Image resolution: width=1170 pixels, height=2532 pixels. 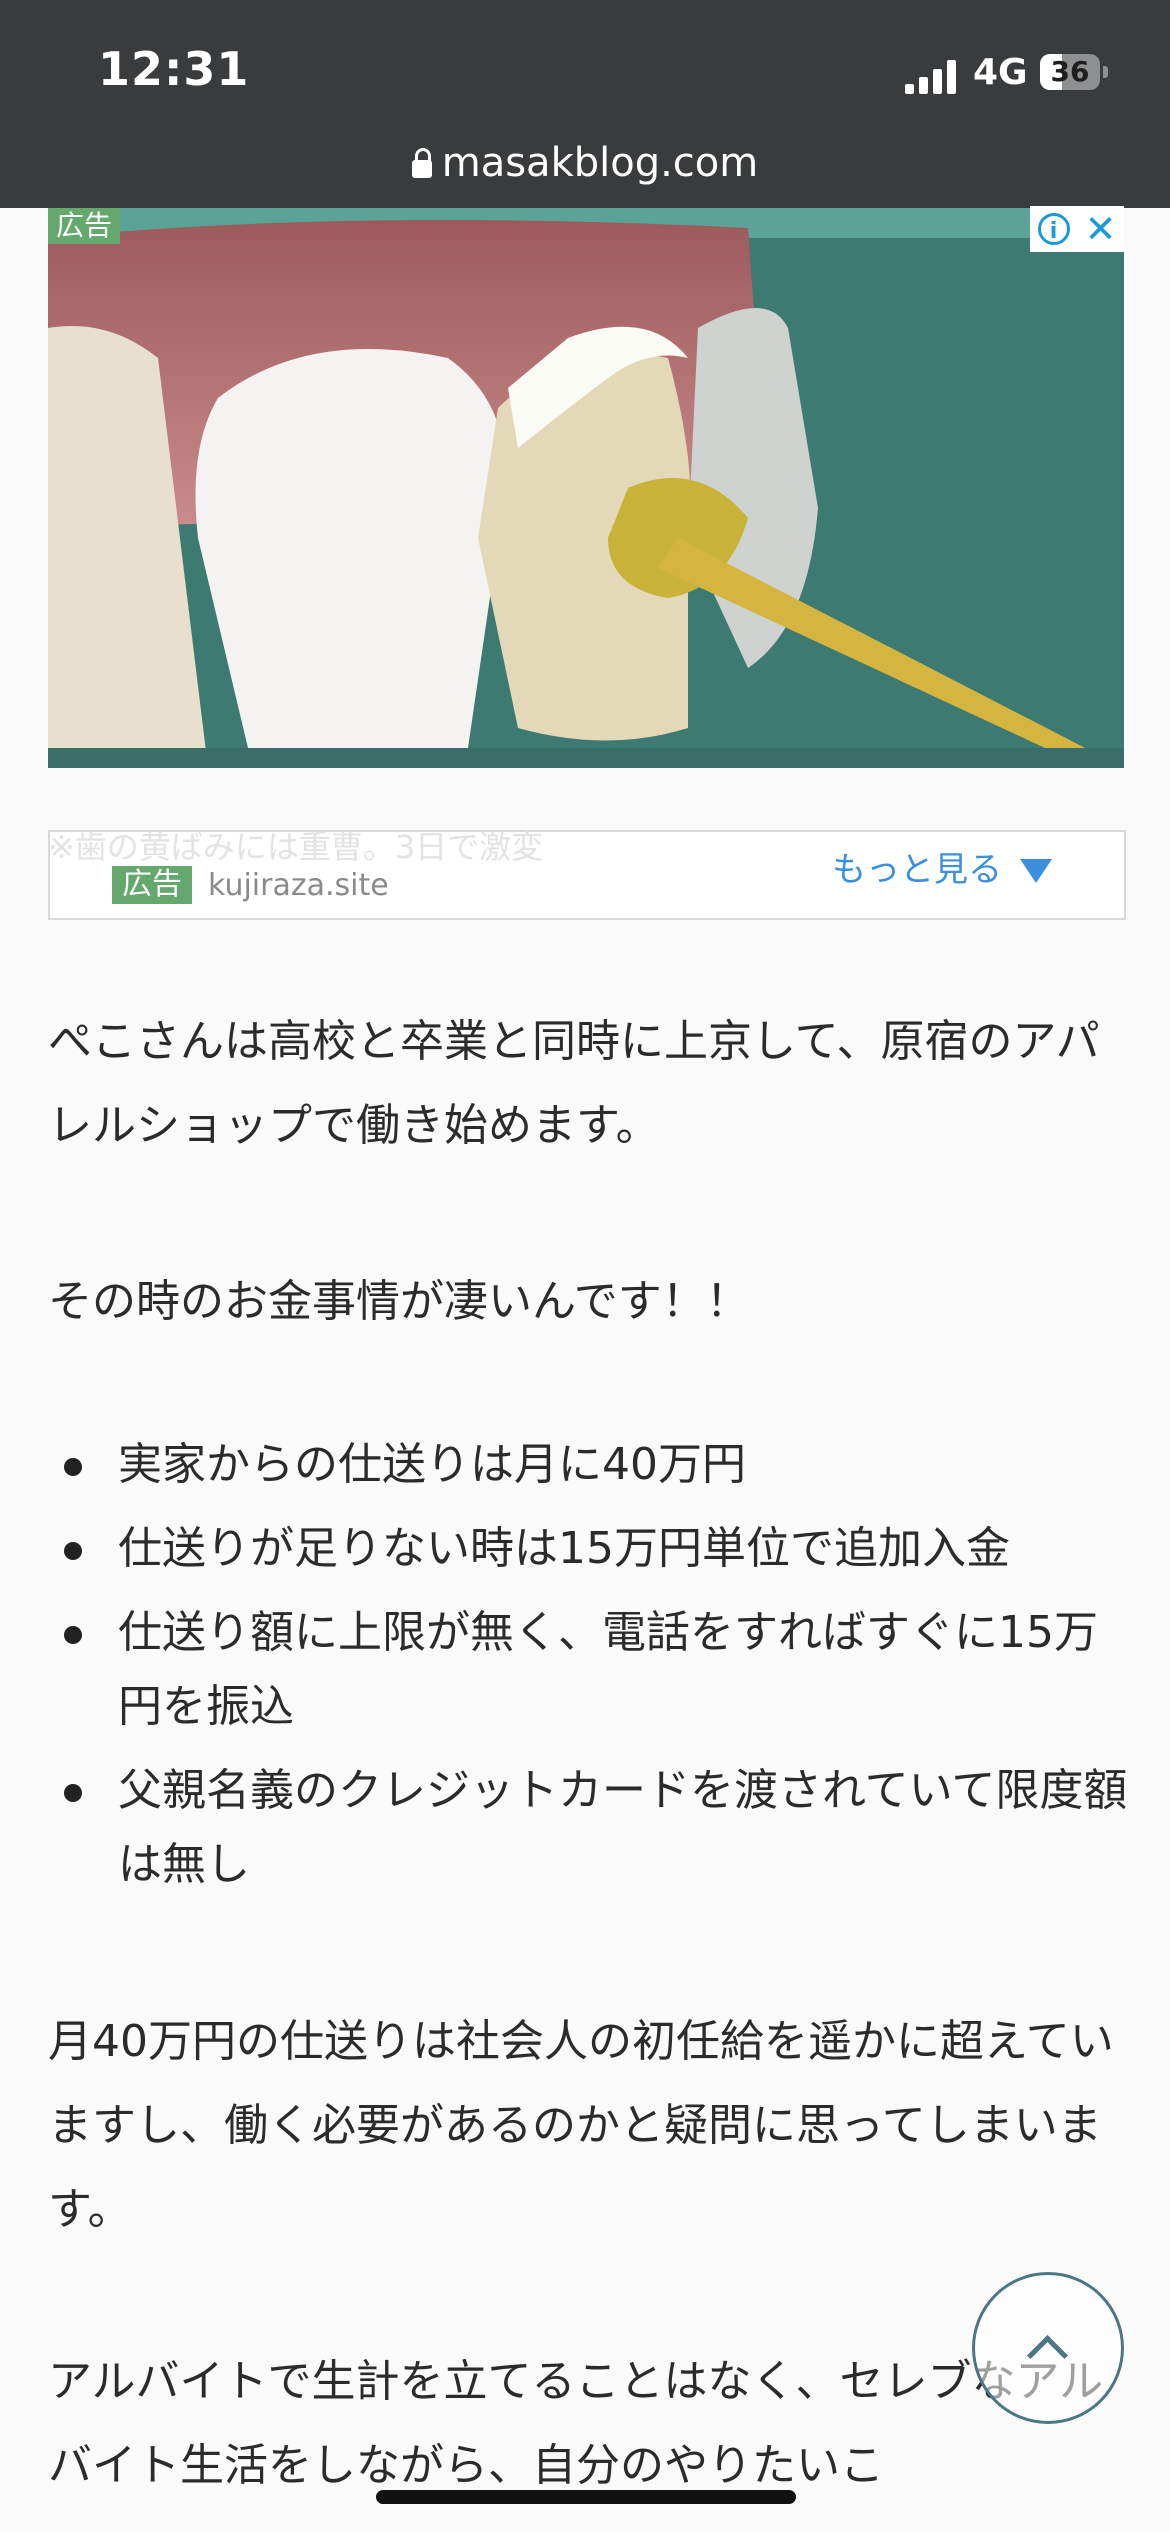 I want to click on url-text: masakblog.com, so click(x=600, y=163).